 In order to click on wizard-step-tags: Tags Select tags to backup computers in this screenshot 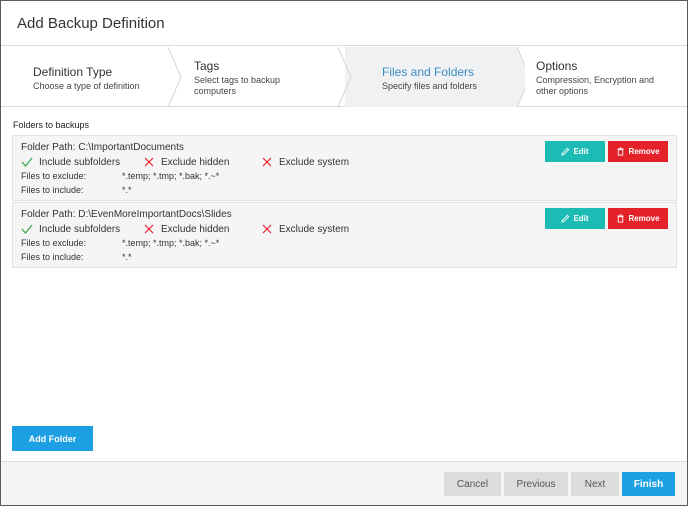, I will do `click(260, 77)`.